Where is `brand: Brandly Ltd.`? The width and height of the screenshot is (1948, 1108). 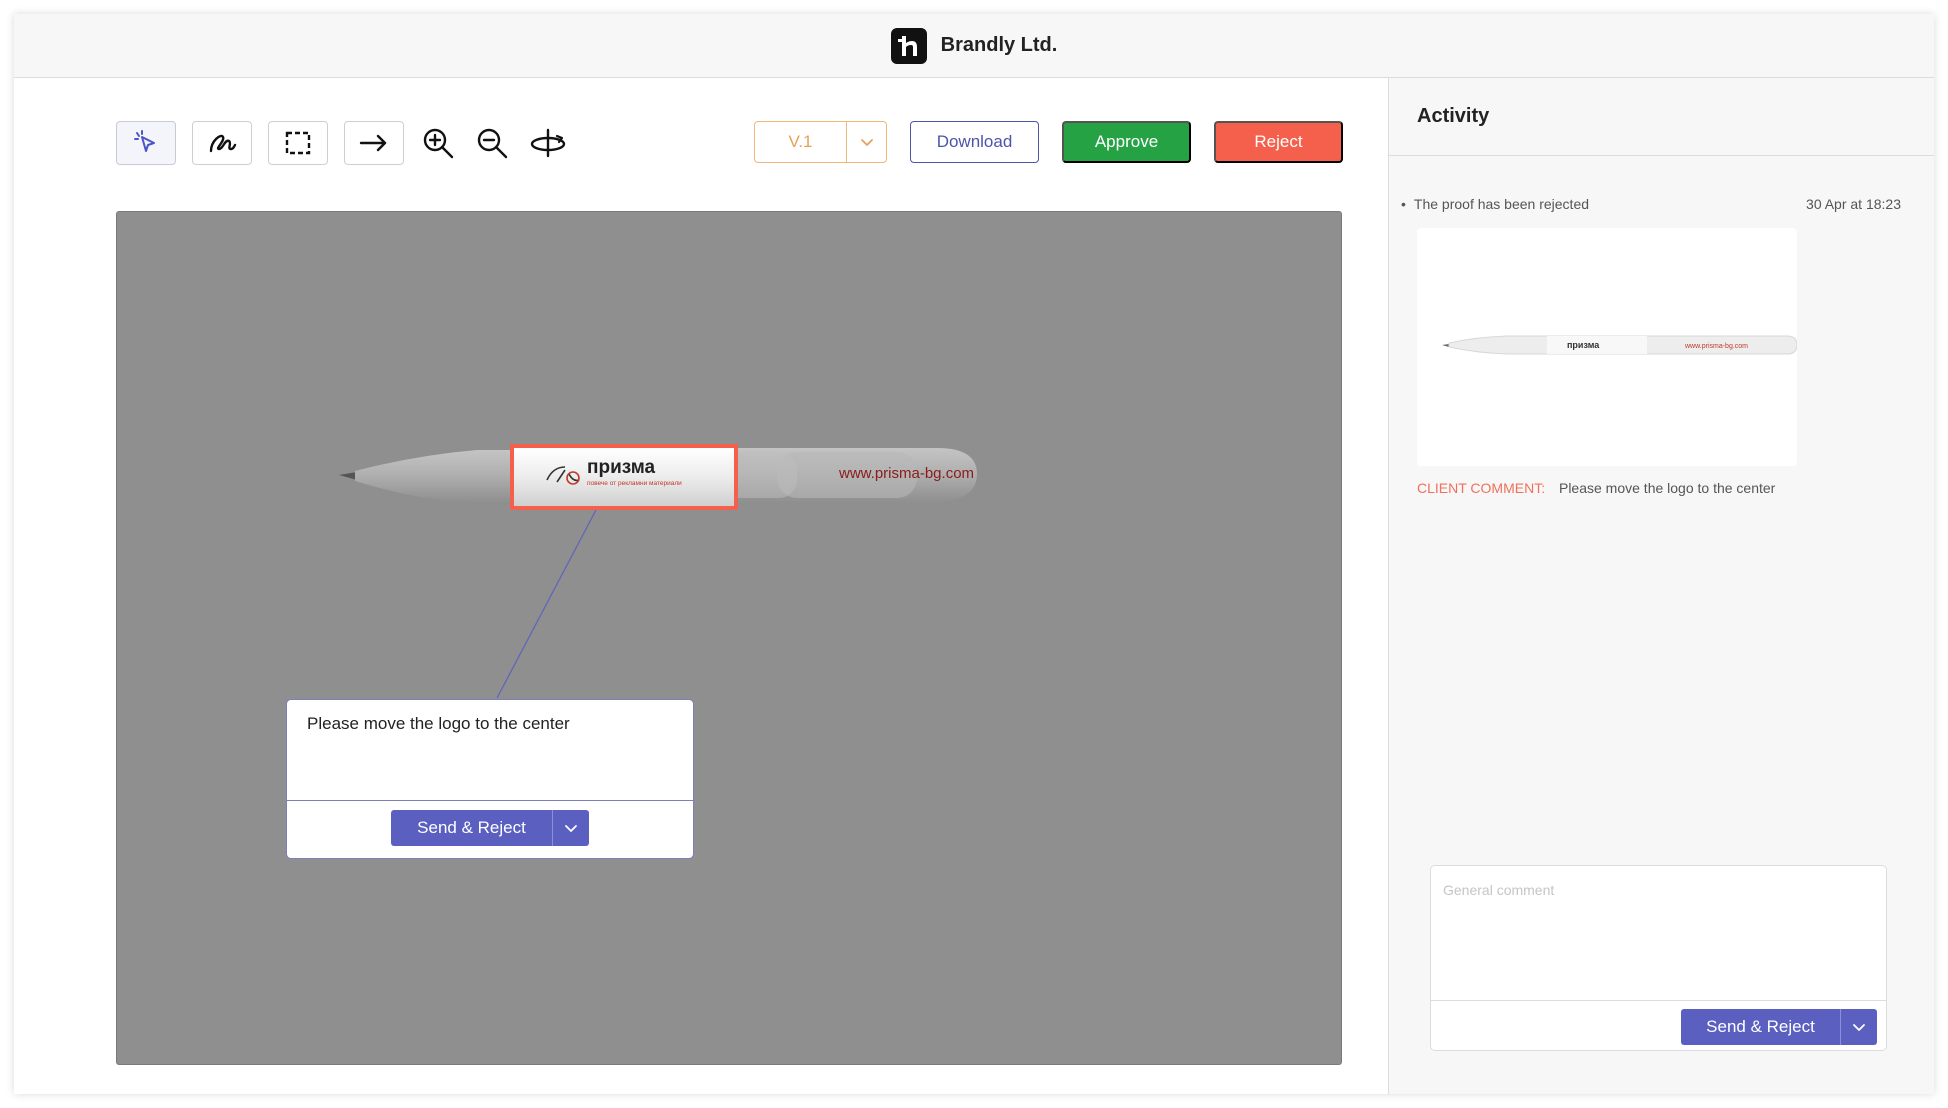
brand: Brandly Ltd. is located at coordinates (974, 45).